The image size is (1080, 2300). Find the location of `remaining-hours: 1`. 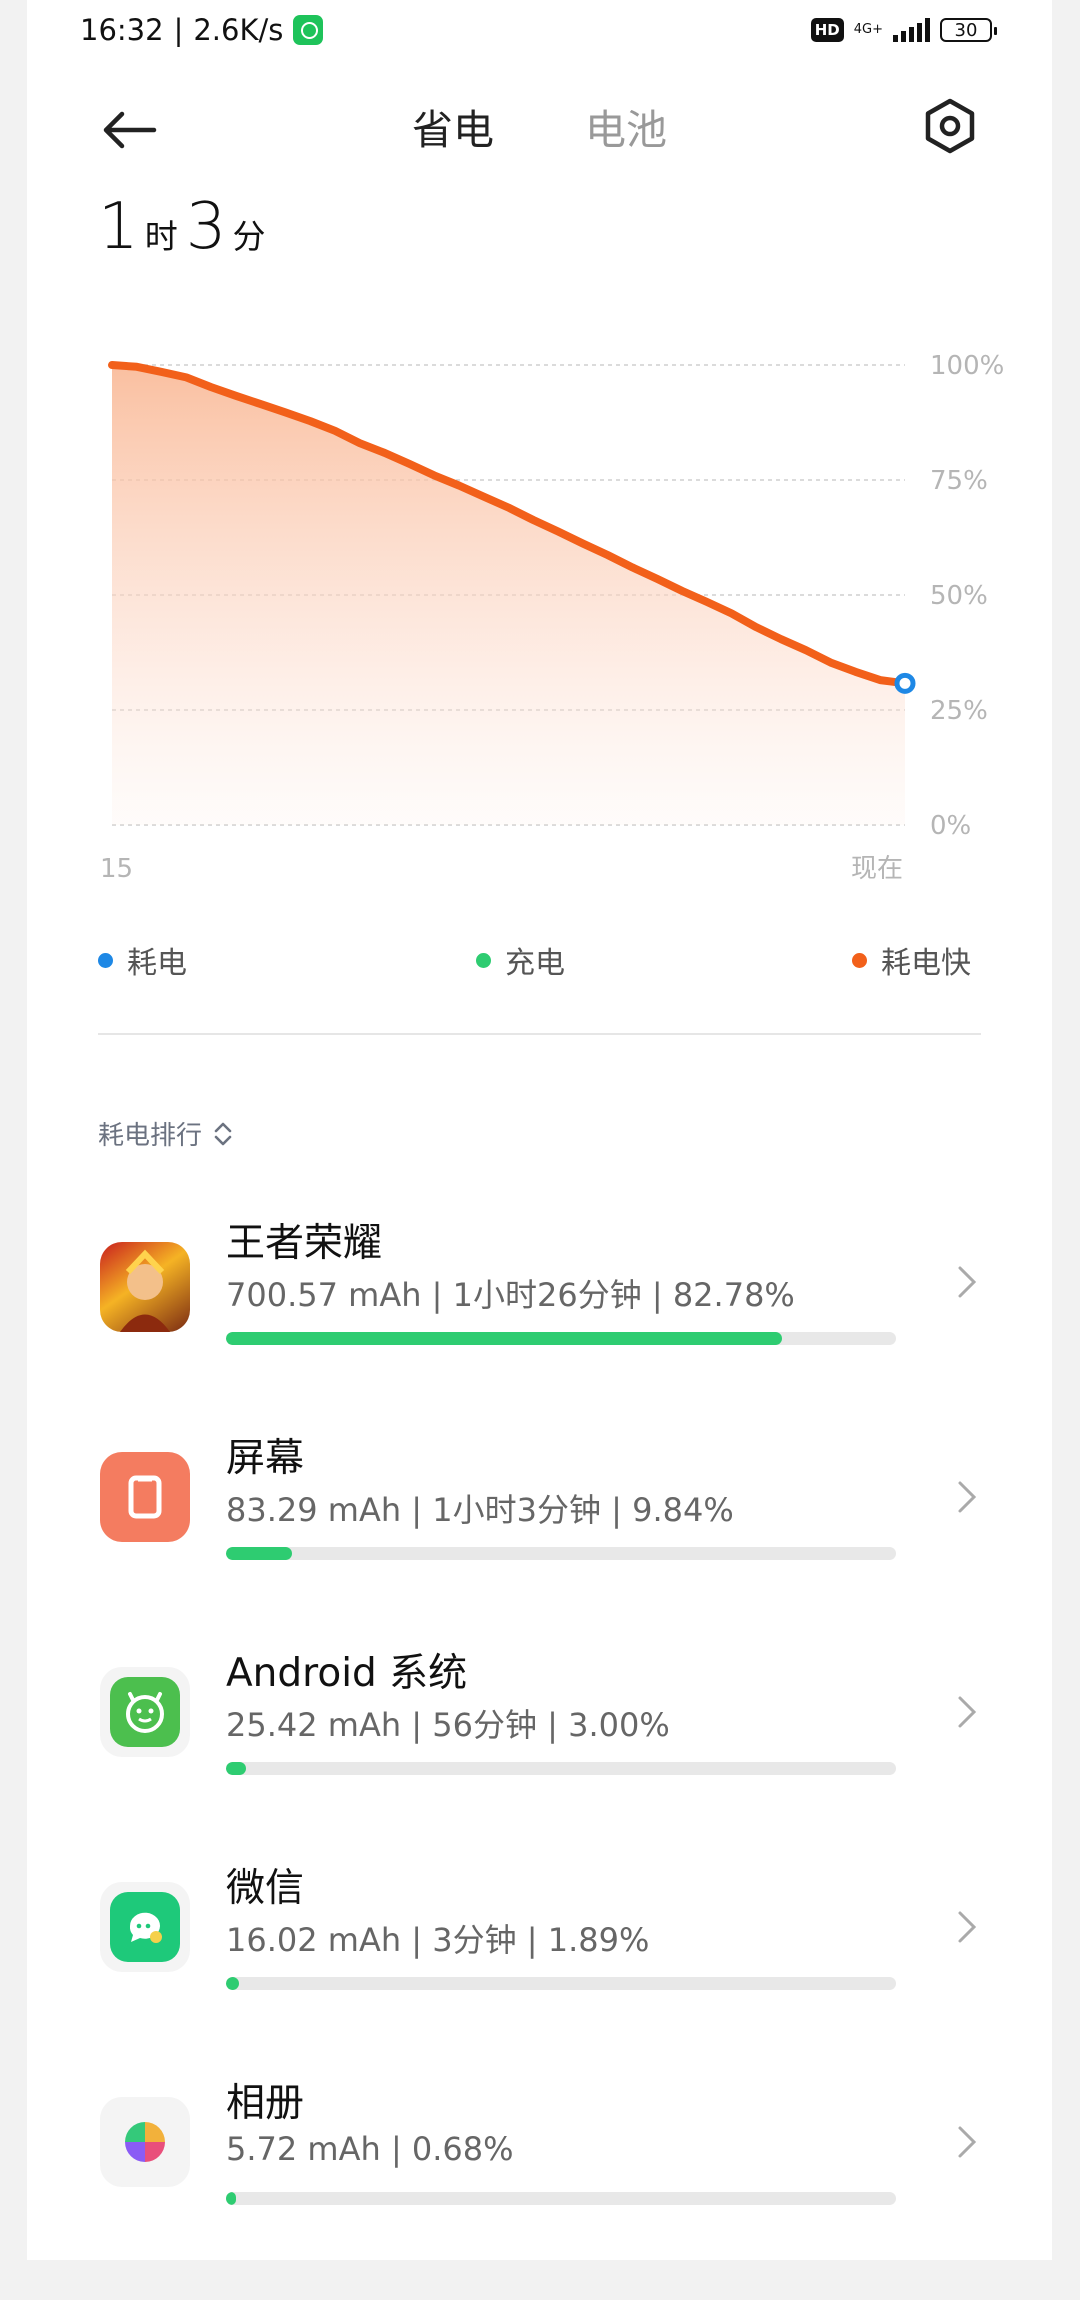

remaining-hours: 1 is located at coordinates (118, 227).